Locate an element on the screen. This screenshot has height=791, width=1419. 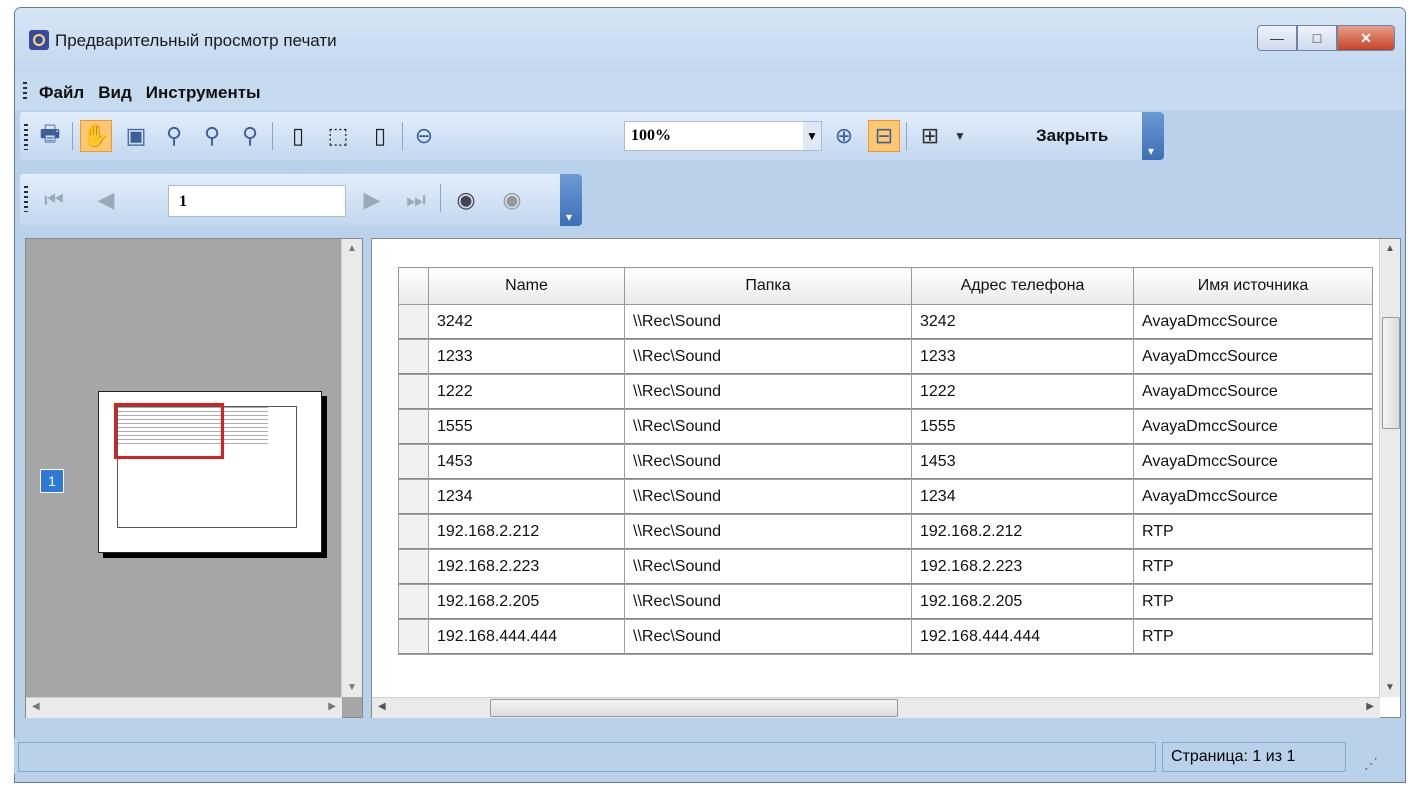
column-header-phone-address: Адрес телефона is located at coordinates (1022, 286).